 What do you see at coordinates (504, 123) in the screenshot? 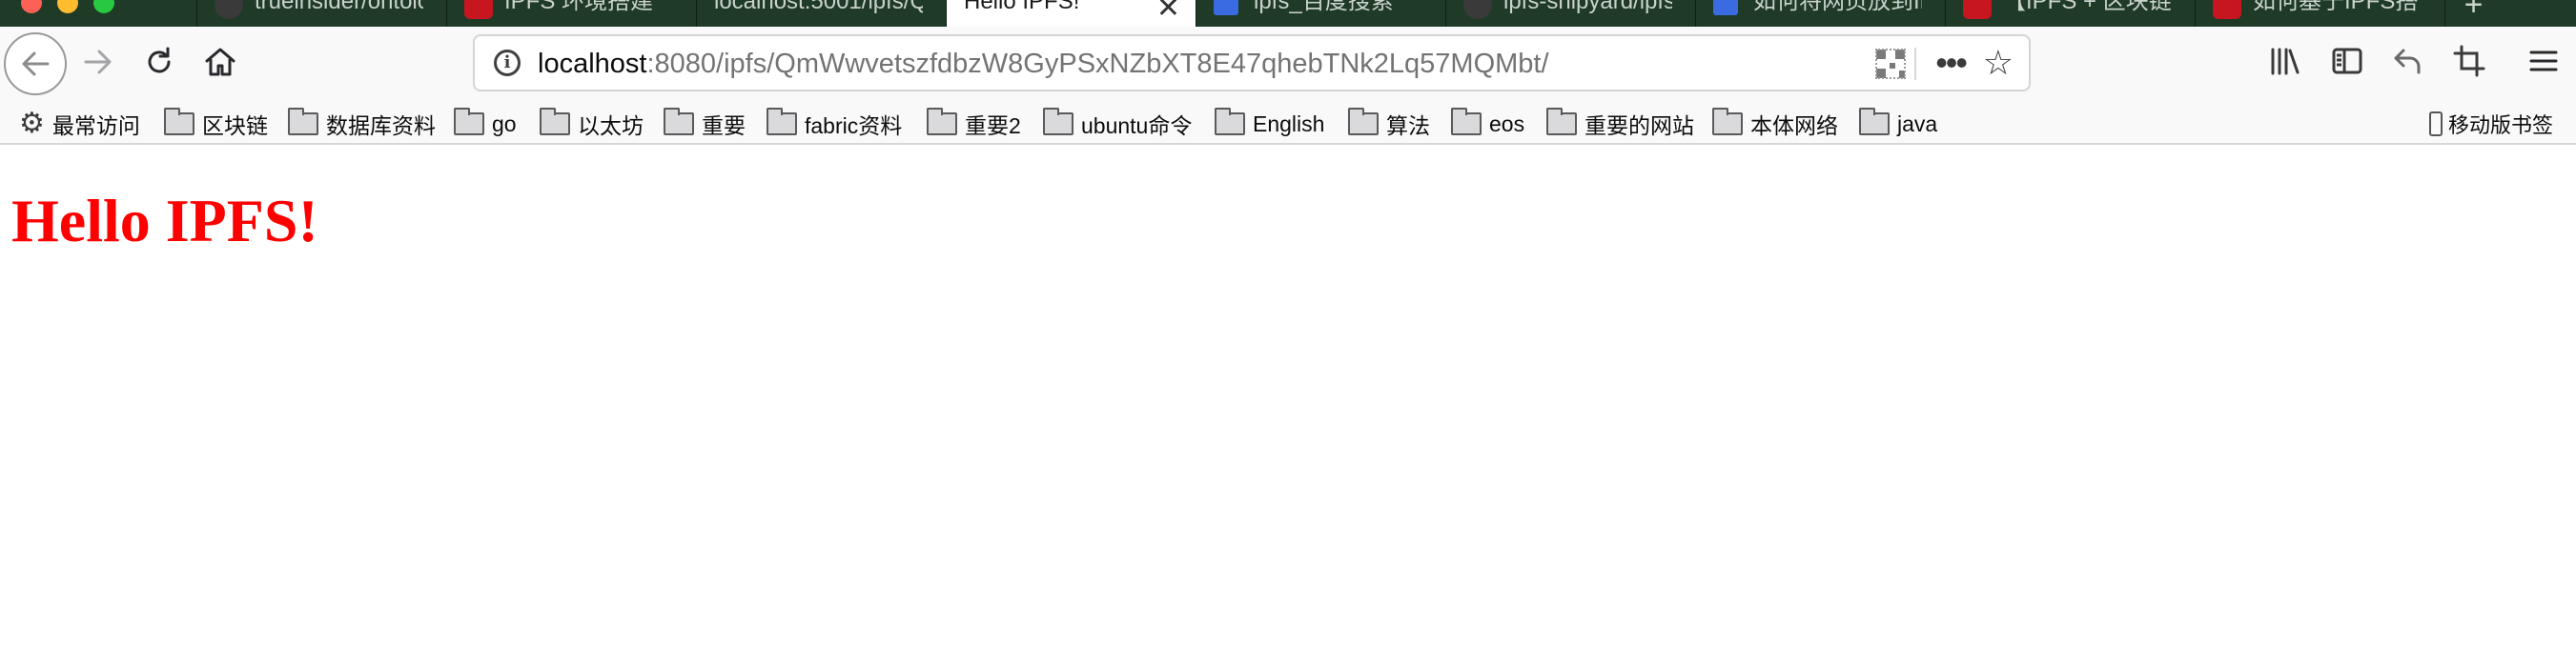
I see `bookmark-label: go` at bounding box center [504, 123].